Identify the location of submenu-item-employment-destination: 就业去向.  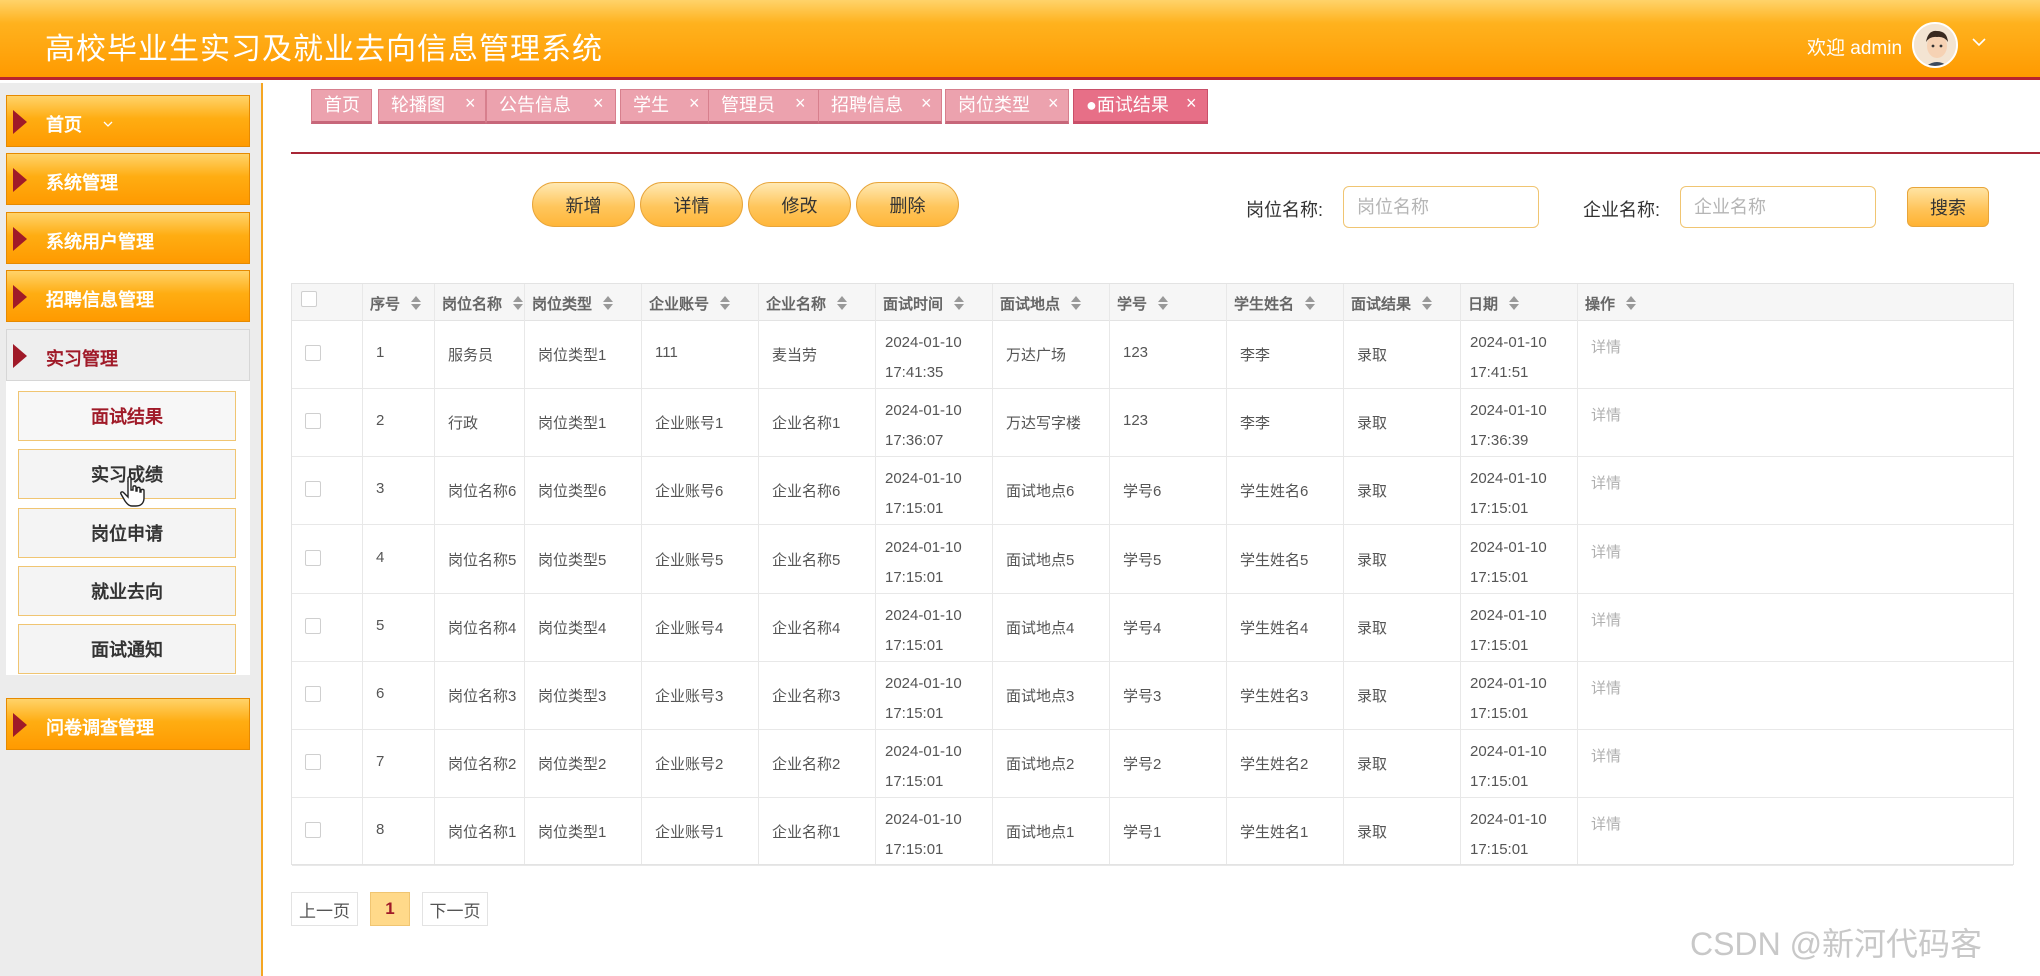
(127, 591).